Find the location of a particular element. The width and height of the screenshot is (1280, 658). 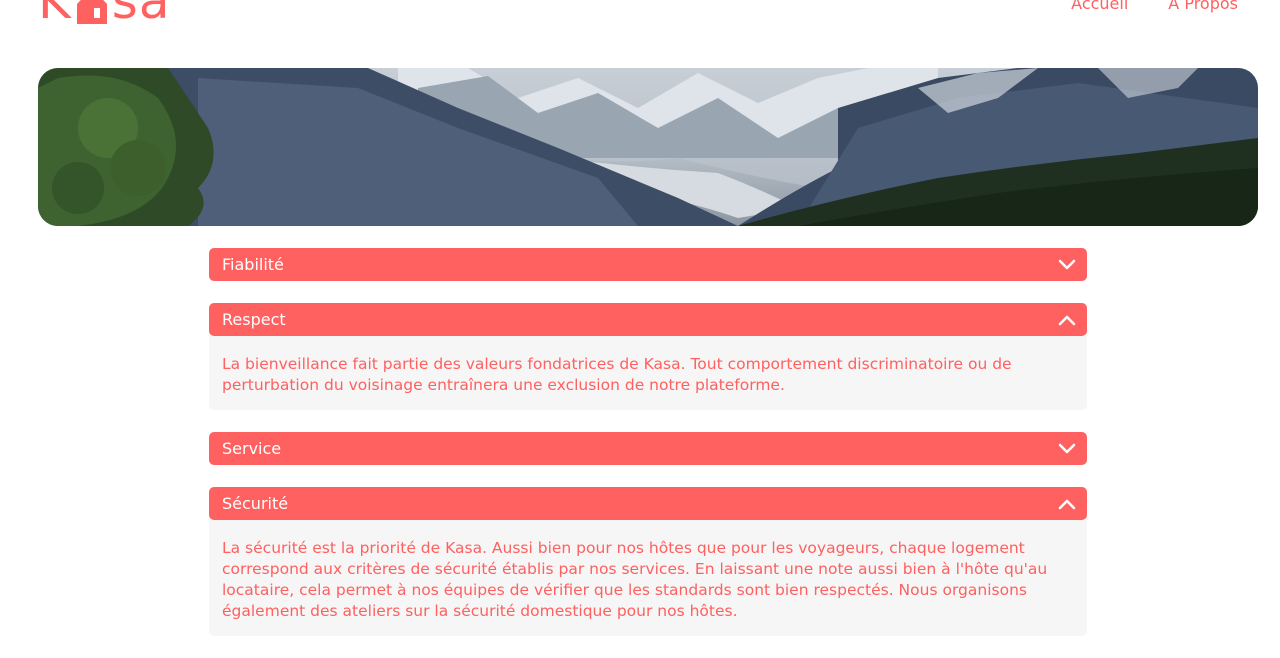

kasa-logo: K sa is located at coordinates (104, 13).